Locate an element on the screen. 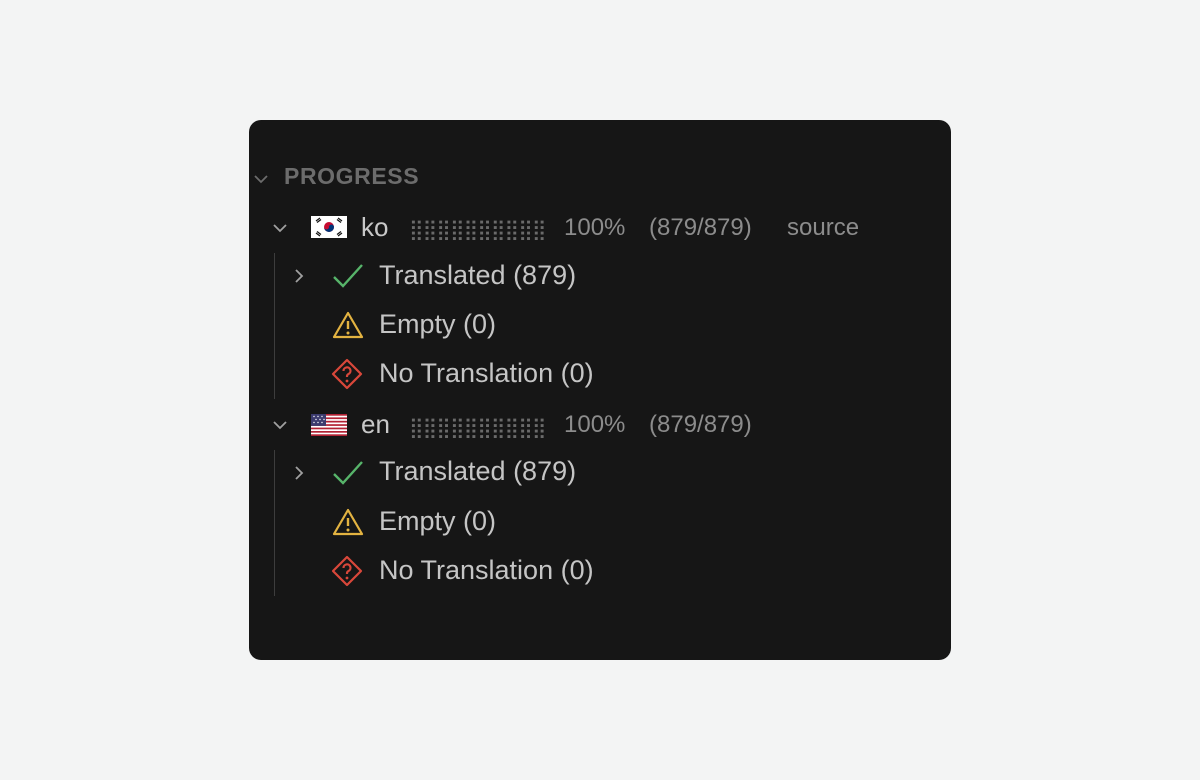 This screenshot has height=780, width=1200. section-title: PROGRESS is located at coordinates (351, 176).